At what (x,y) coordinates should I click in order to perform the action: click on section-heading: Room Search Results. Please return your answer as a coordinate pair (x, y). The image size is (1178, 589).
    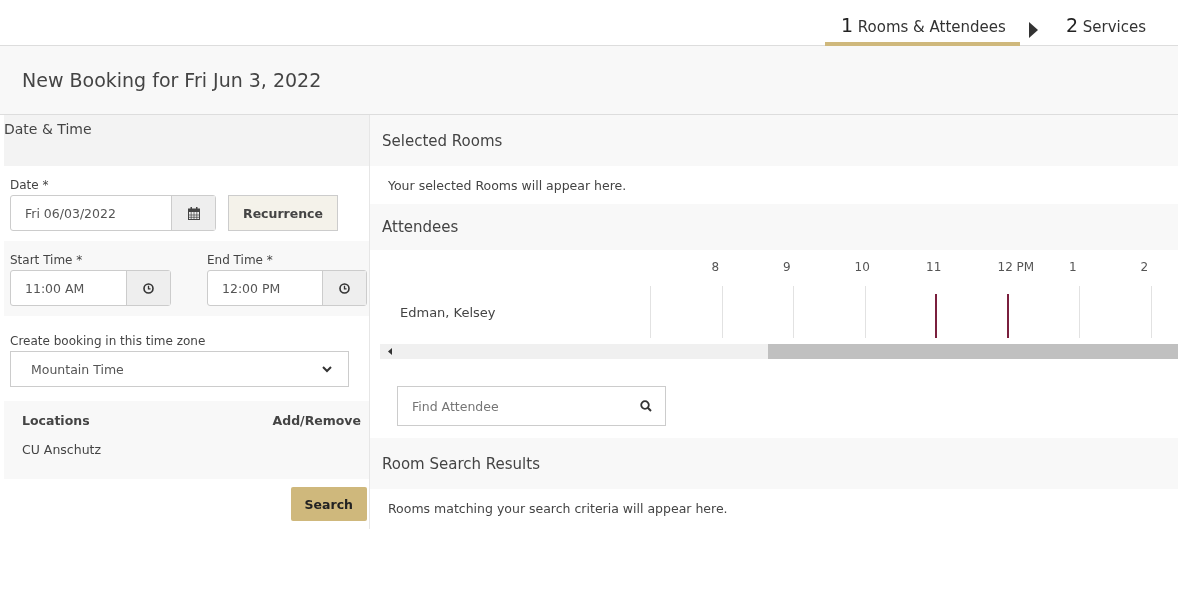
    Looking at the image, I should click on (461, 463).